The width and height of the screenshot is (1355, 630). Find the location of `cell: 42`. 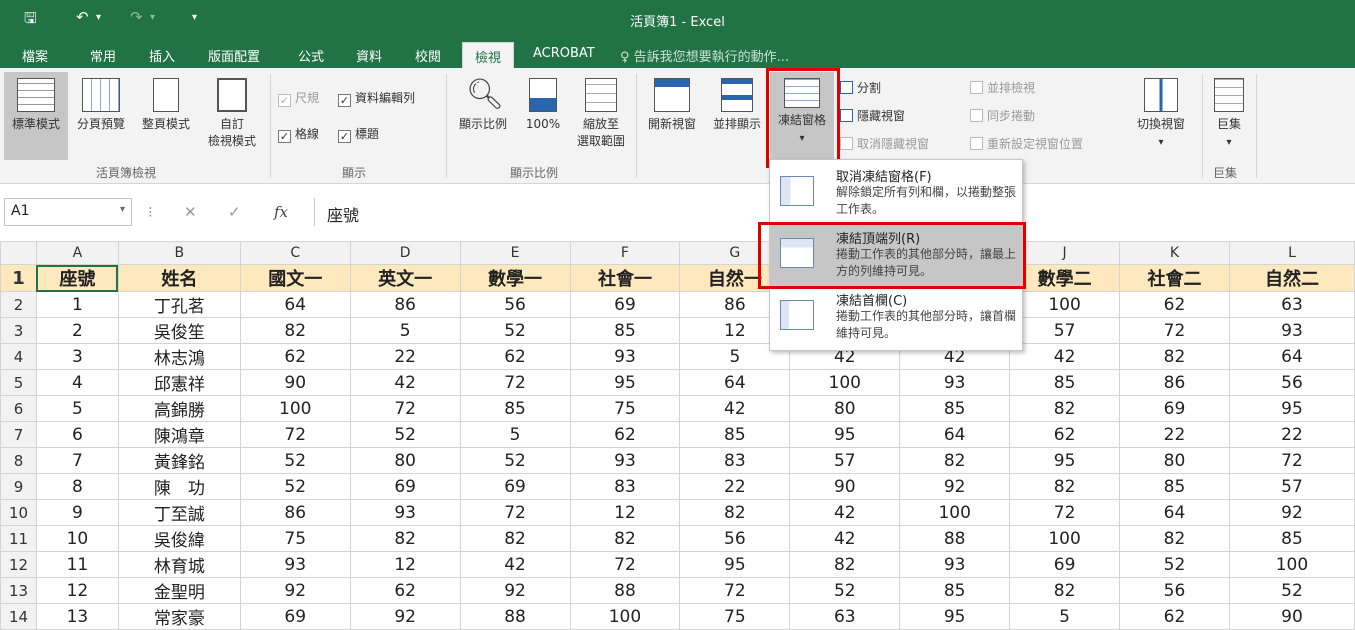

cell: 42 is located at coordinates (845, 538).